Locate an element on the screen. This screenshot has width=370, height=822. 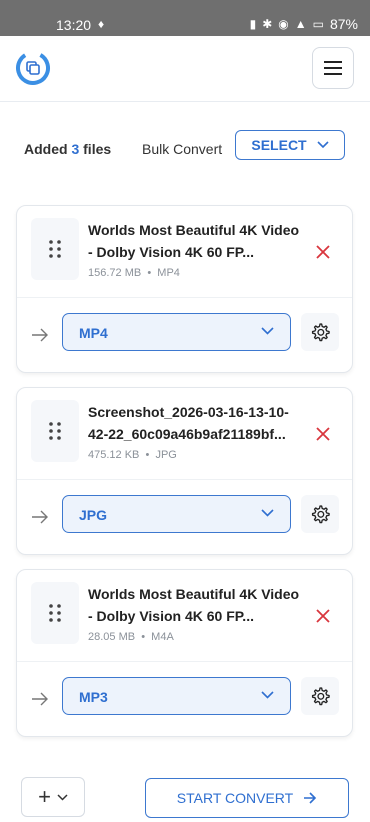
plus-icon: + is located at coordinates (44, 796).